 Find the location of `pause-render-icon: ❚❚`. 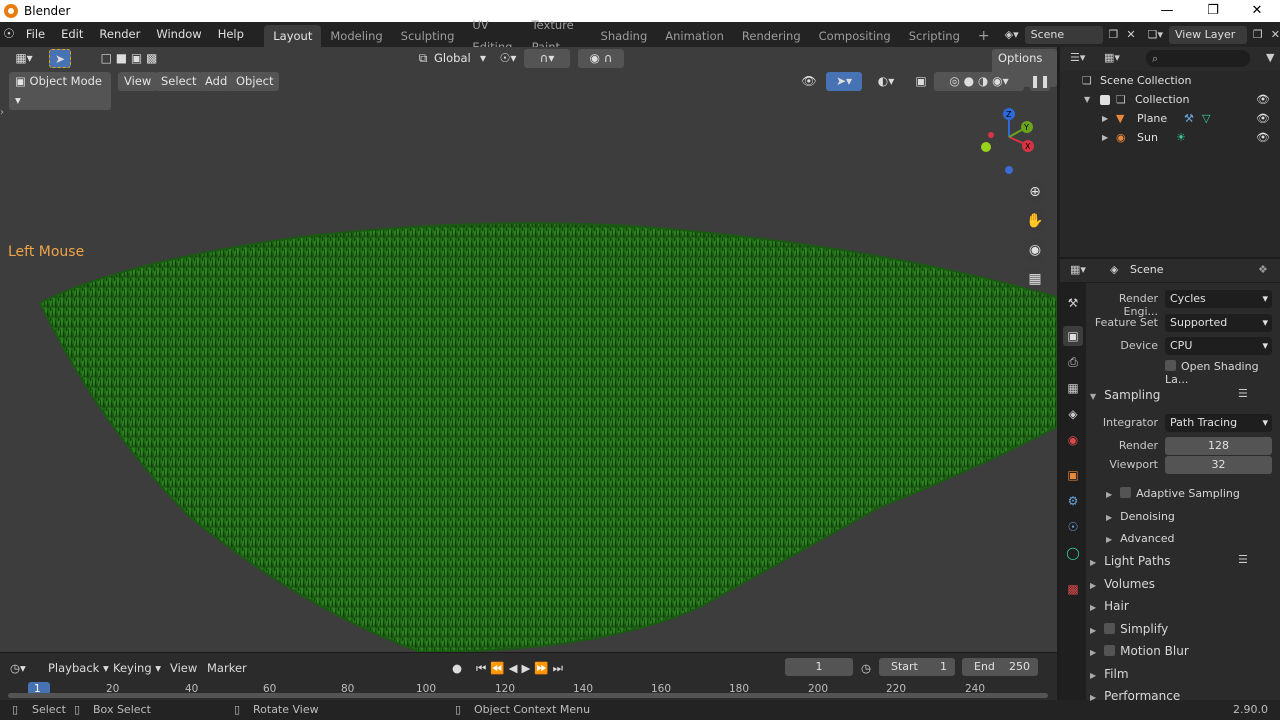

pause-render-icon: ❚❚ is located at coordinates (1040, 81).